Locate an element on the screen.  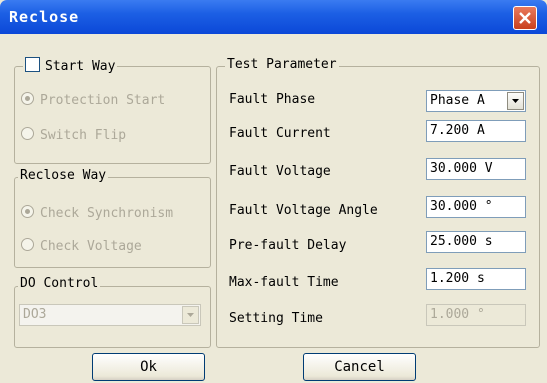
fault-phase-value: Phase A is located at coordinates (457, 100).